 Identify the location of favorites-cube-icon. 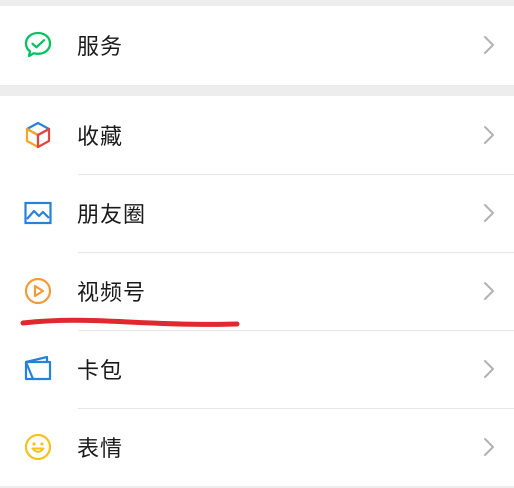
(38, 135).